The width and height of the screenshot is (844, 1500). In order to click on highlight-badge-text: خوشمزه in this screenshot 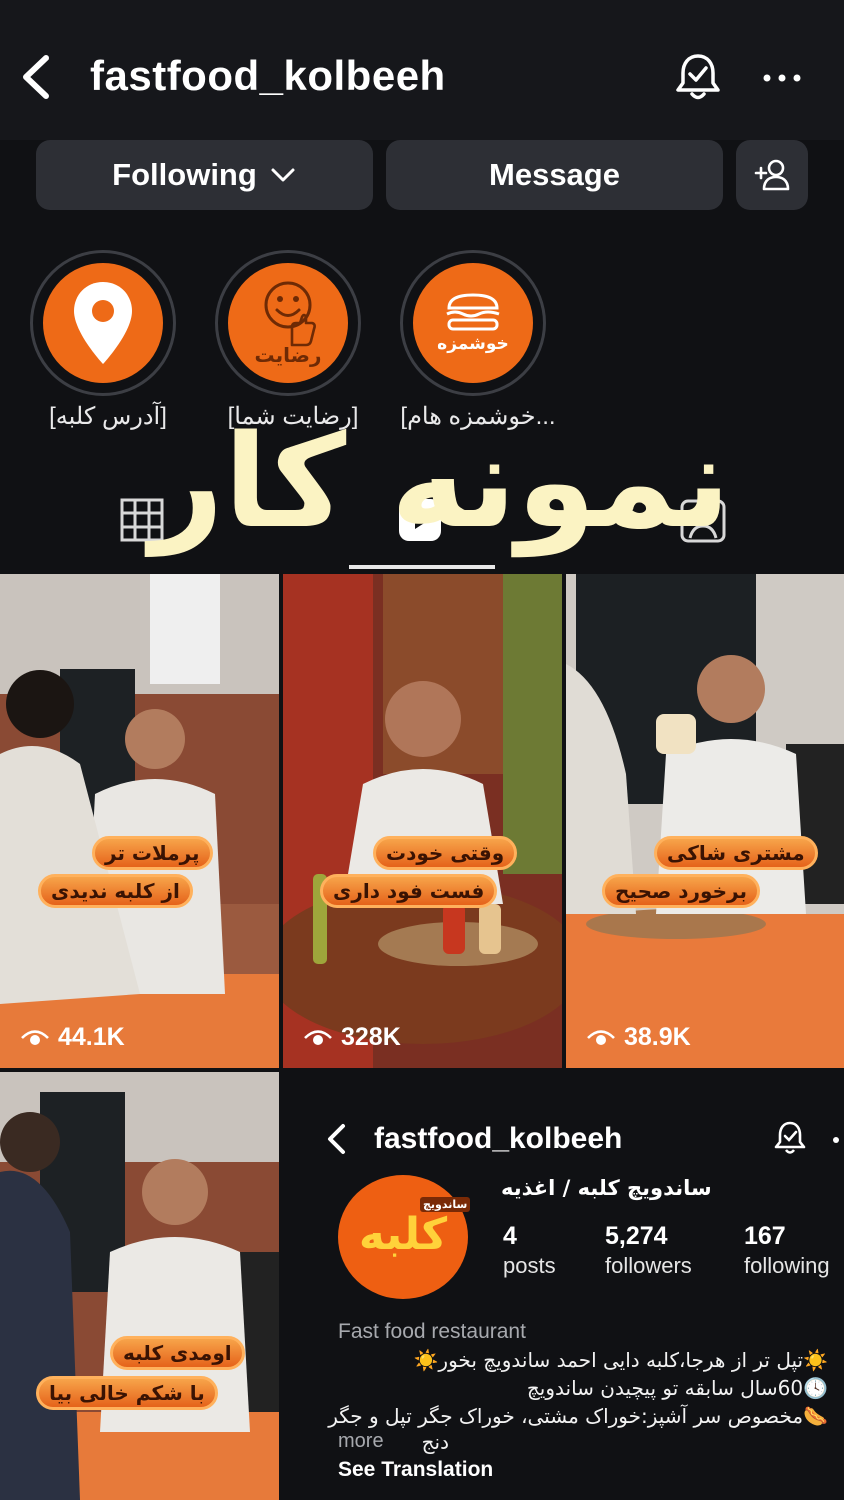, I will do `click(473, 344)`.